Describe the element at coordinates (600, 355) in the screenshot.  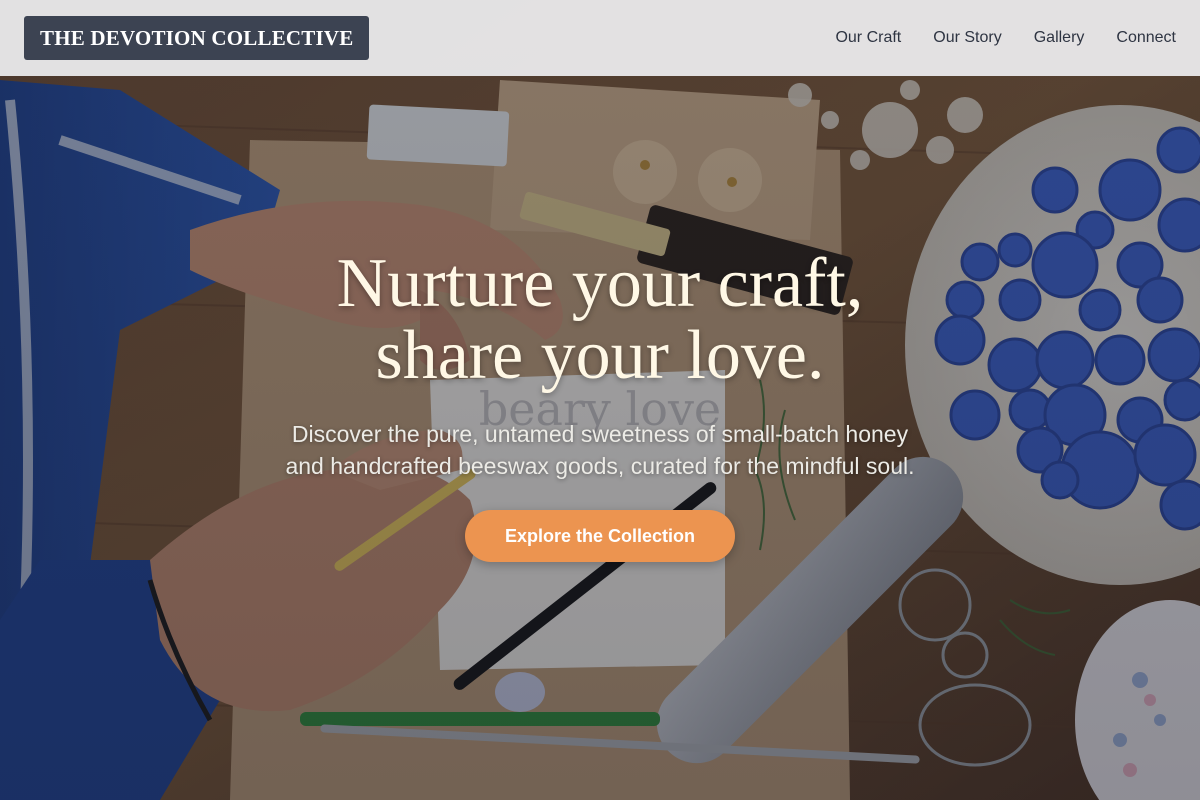
I see `hero-title-line-2: share your love.` at that location.